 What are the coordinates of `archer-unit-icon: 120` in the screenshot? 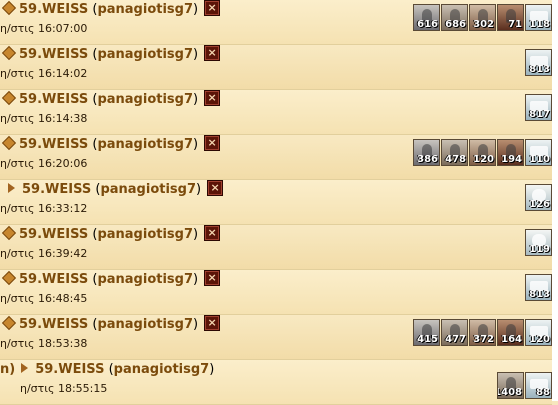 It's located at (482, 152).